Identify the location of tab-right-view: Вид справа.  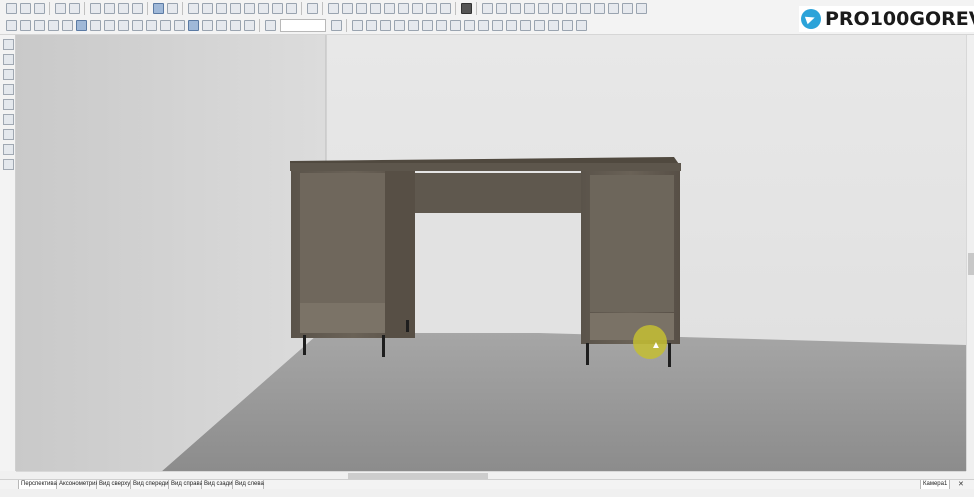
(186, 484).